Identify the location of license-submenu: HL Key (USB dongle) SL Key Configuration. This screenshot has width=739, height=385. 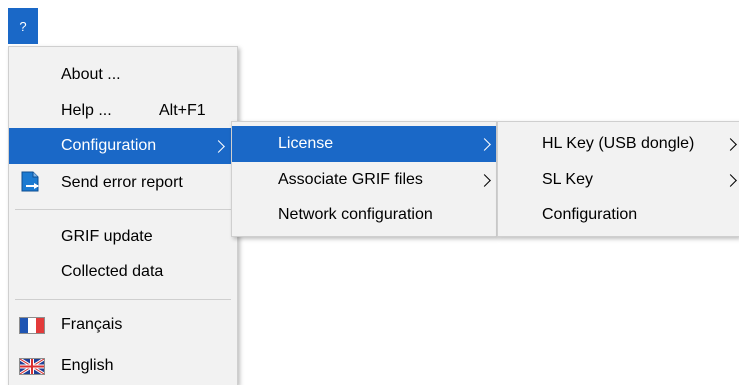
(618, 179).